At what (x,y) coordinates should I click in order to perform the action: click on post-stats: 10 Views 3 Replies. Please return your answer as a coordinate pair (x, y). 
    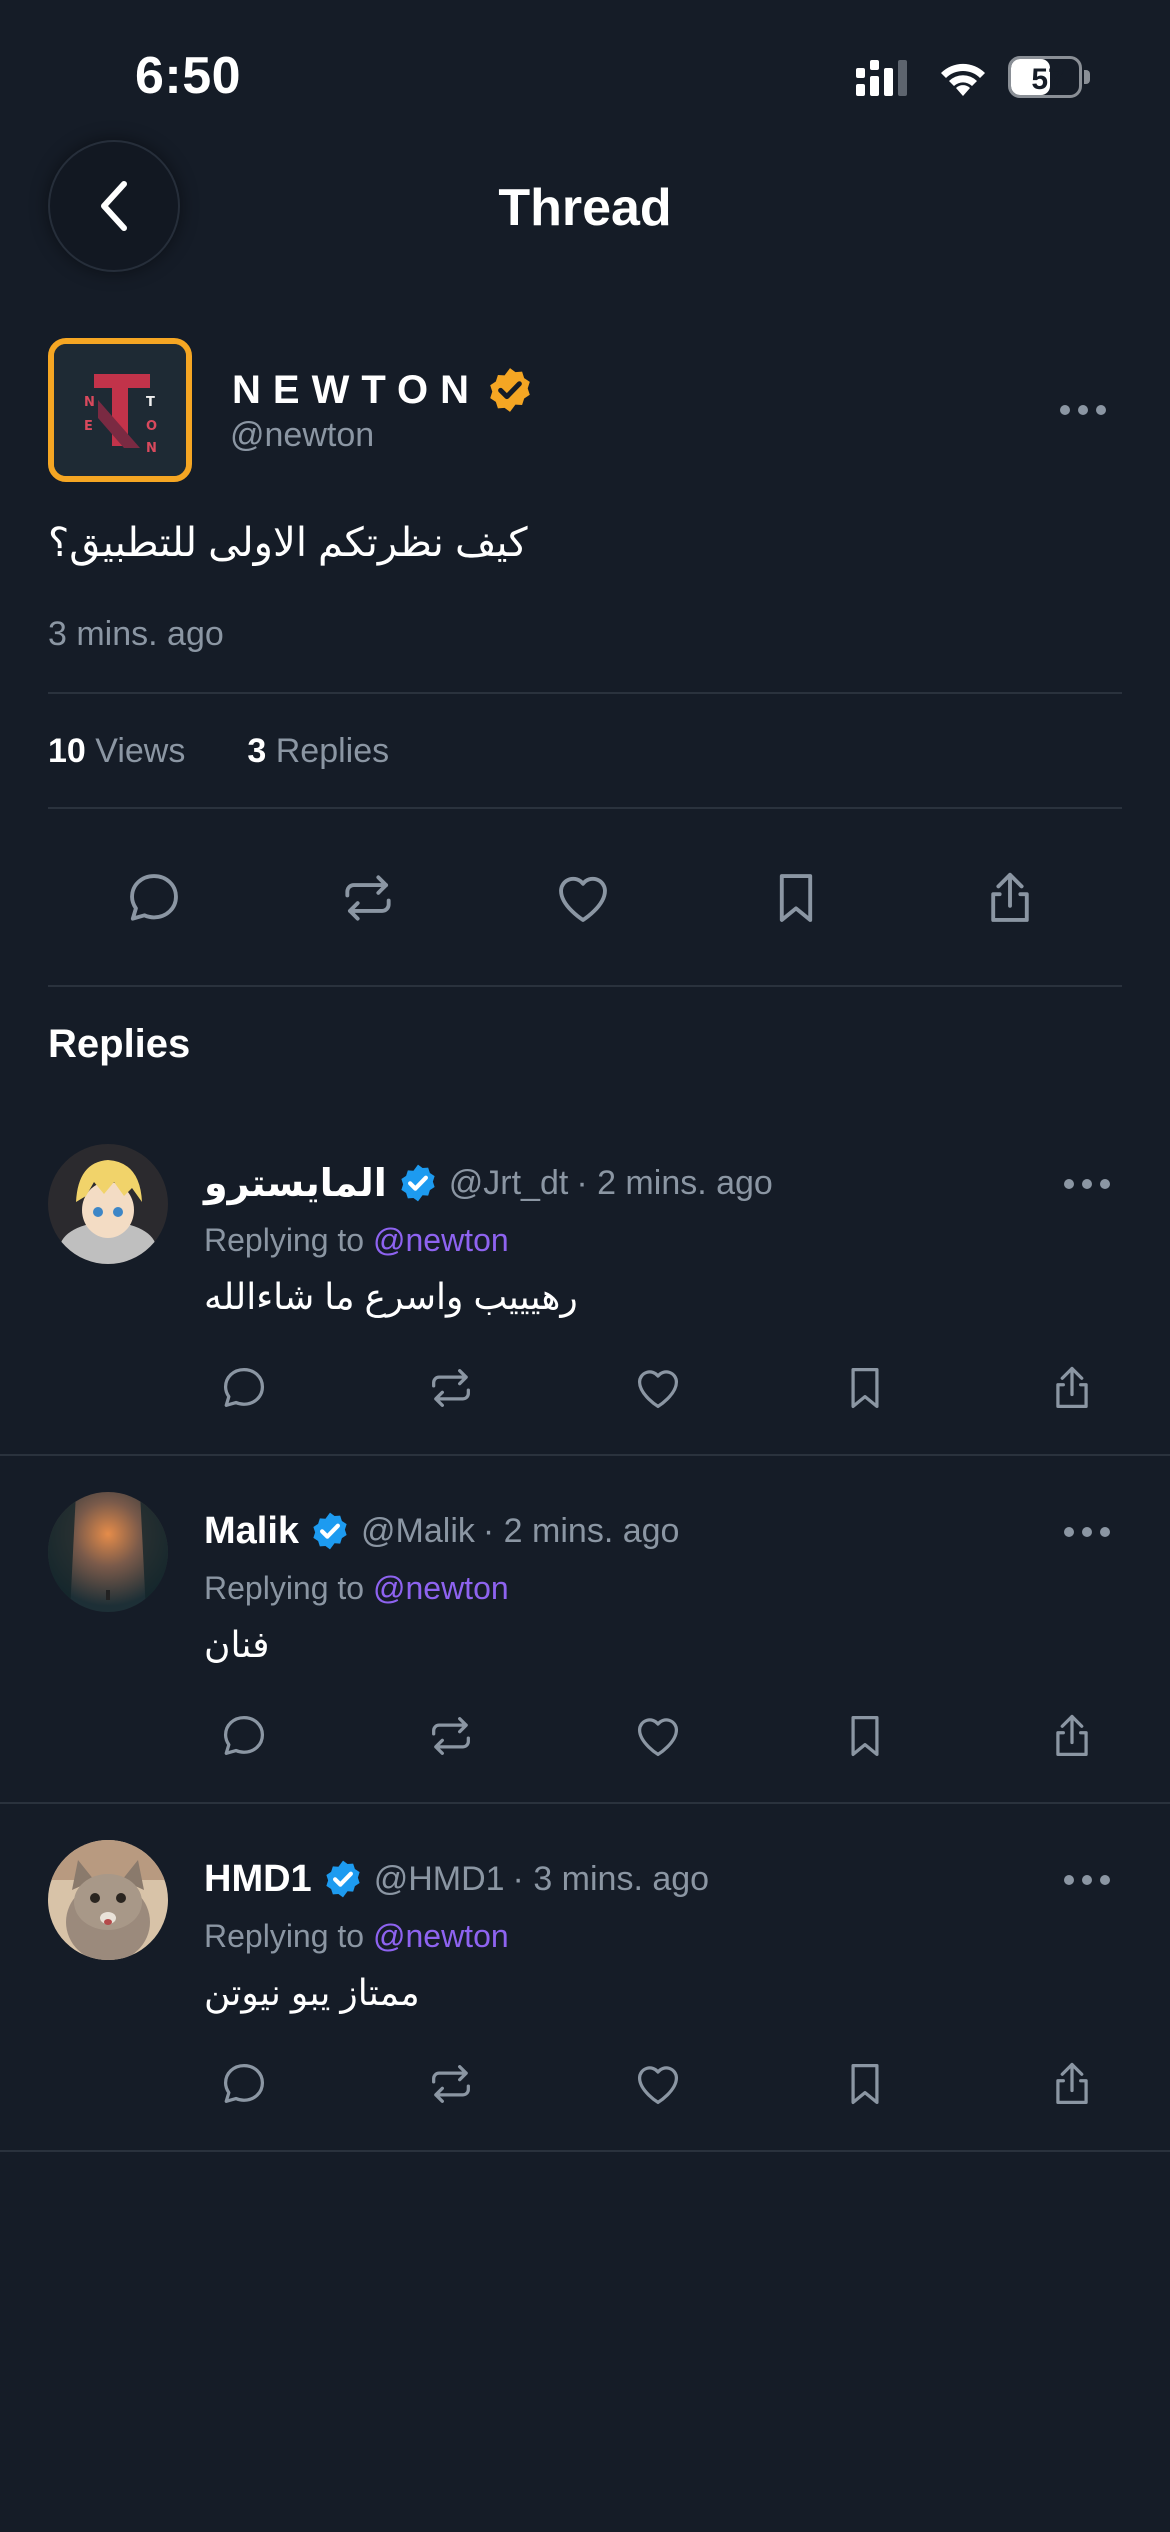
    Looking at the image, I should click on (249, 751).